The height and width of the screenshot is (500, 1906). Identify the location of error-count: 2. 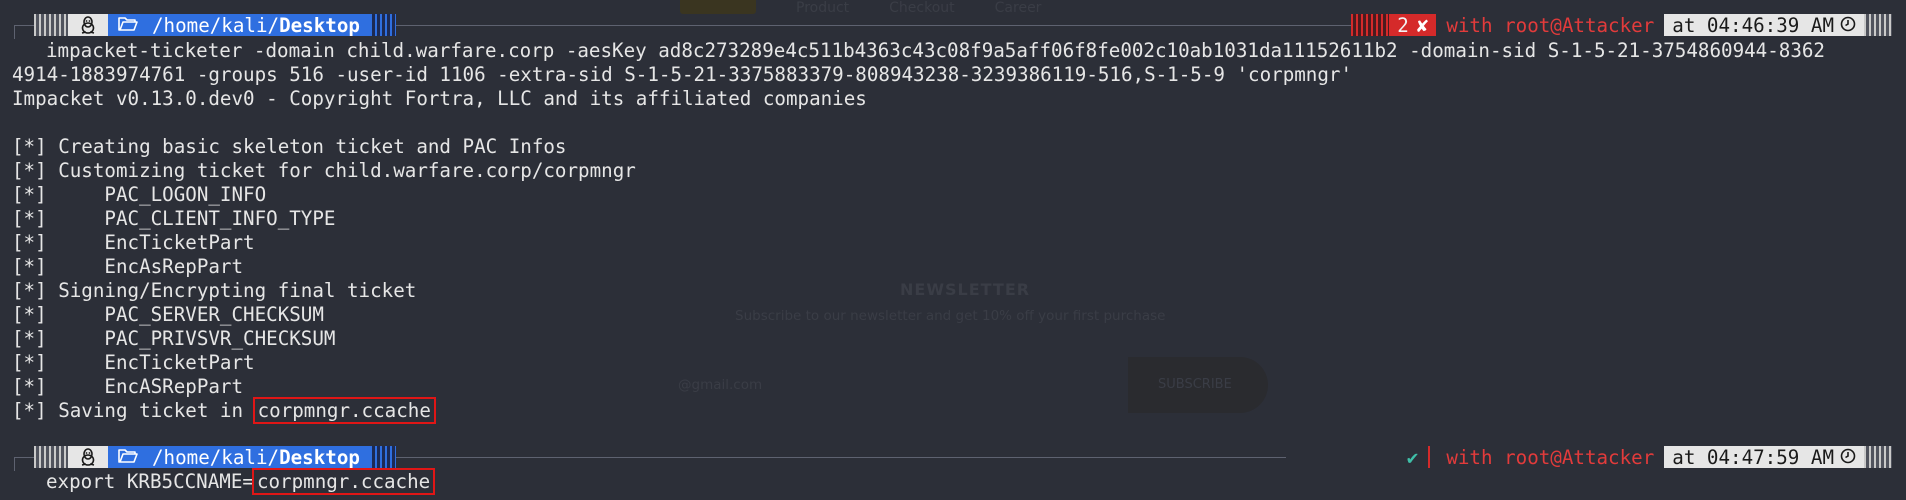
(1403, 25).